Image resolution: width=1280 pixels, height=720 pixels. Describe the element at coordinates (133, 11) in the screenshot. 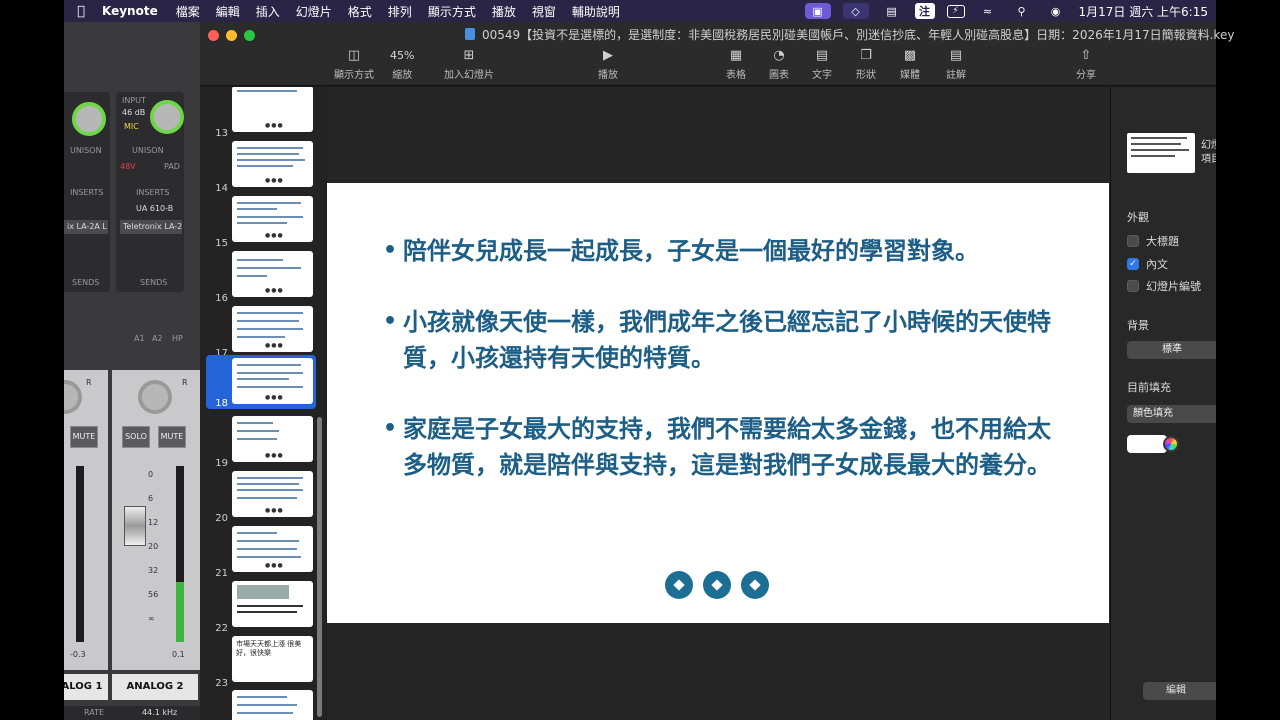

I see `menu-app-name: Keynote` at that location.